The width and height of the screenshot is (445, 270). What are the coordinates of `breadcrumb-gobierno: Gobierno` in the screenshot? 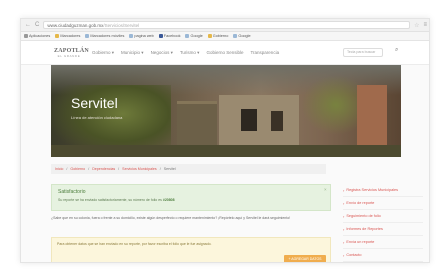 It's located at (77, 169).